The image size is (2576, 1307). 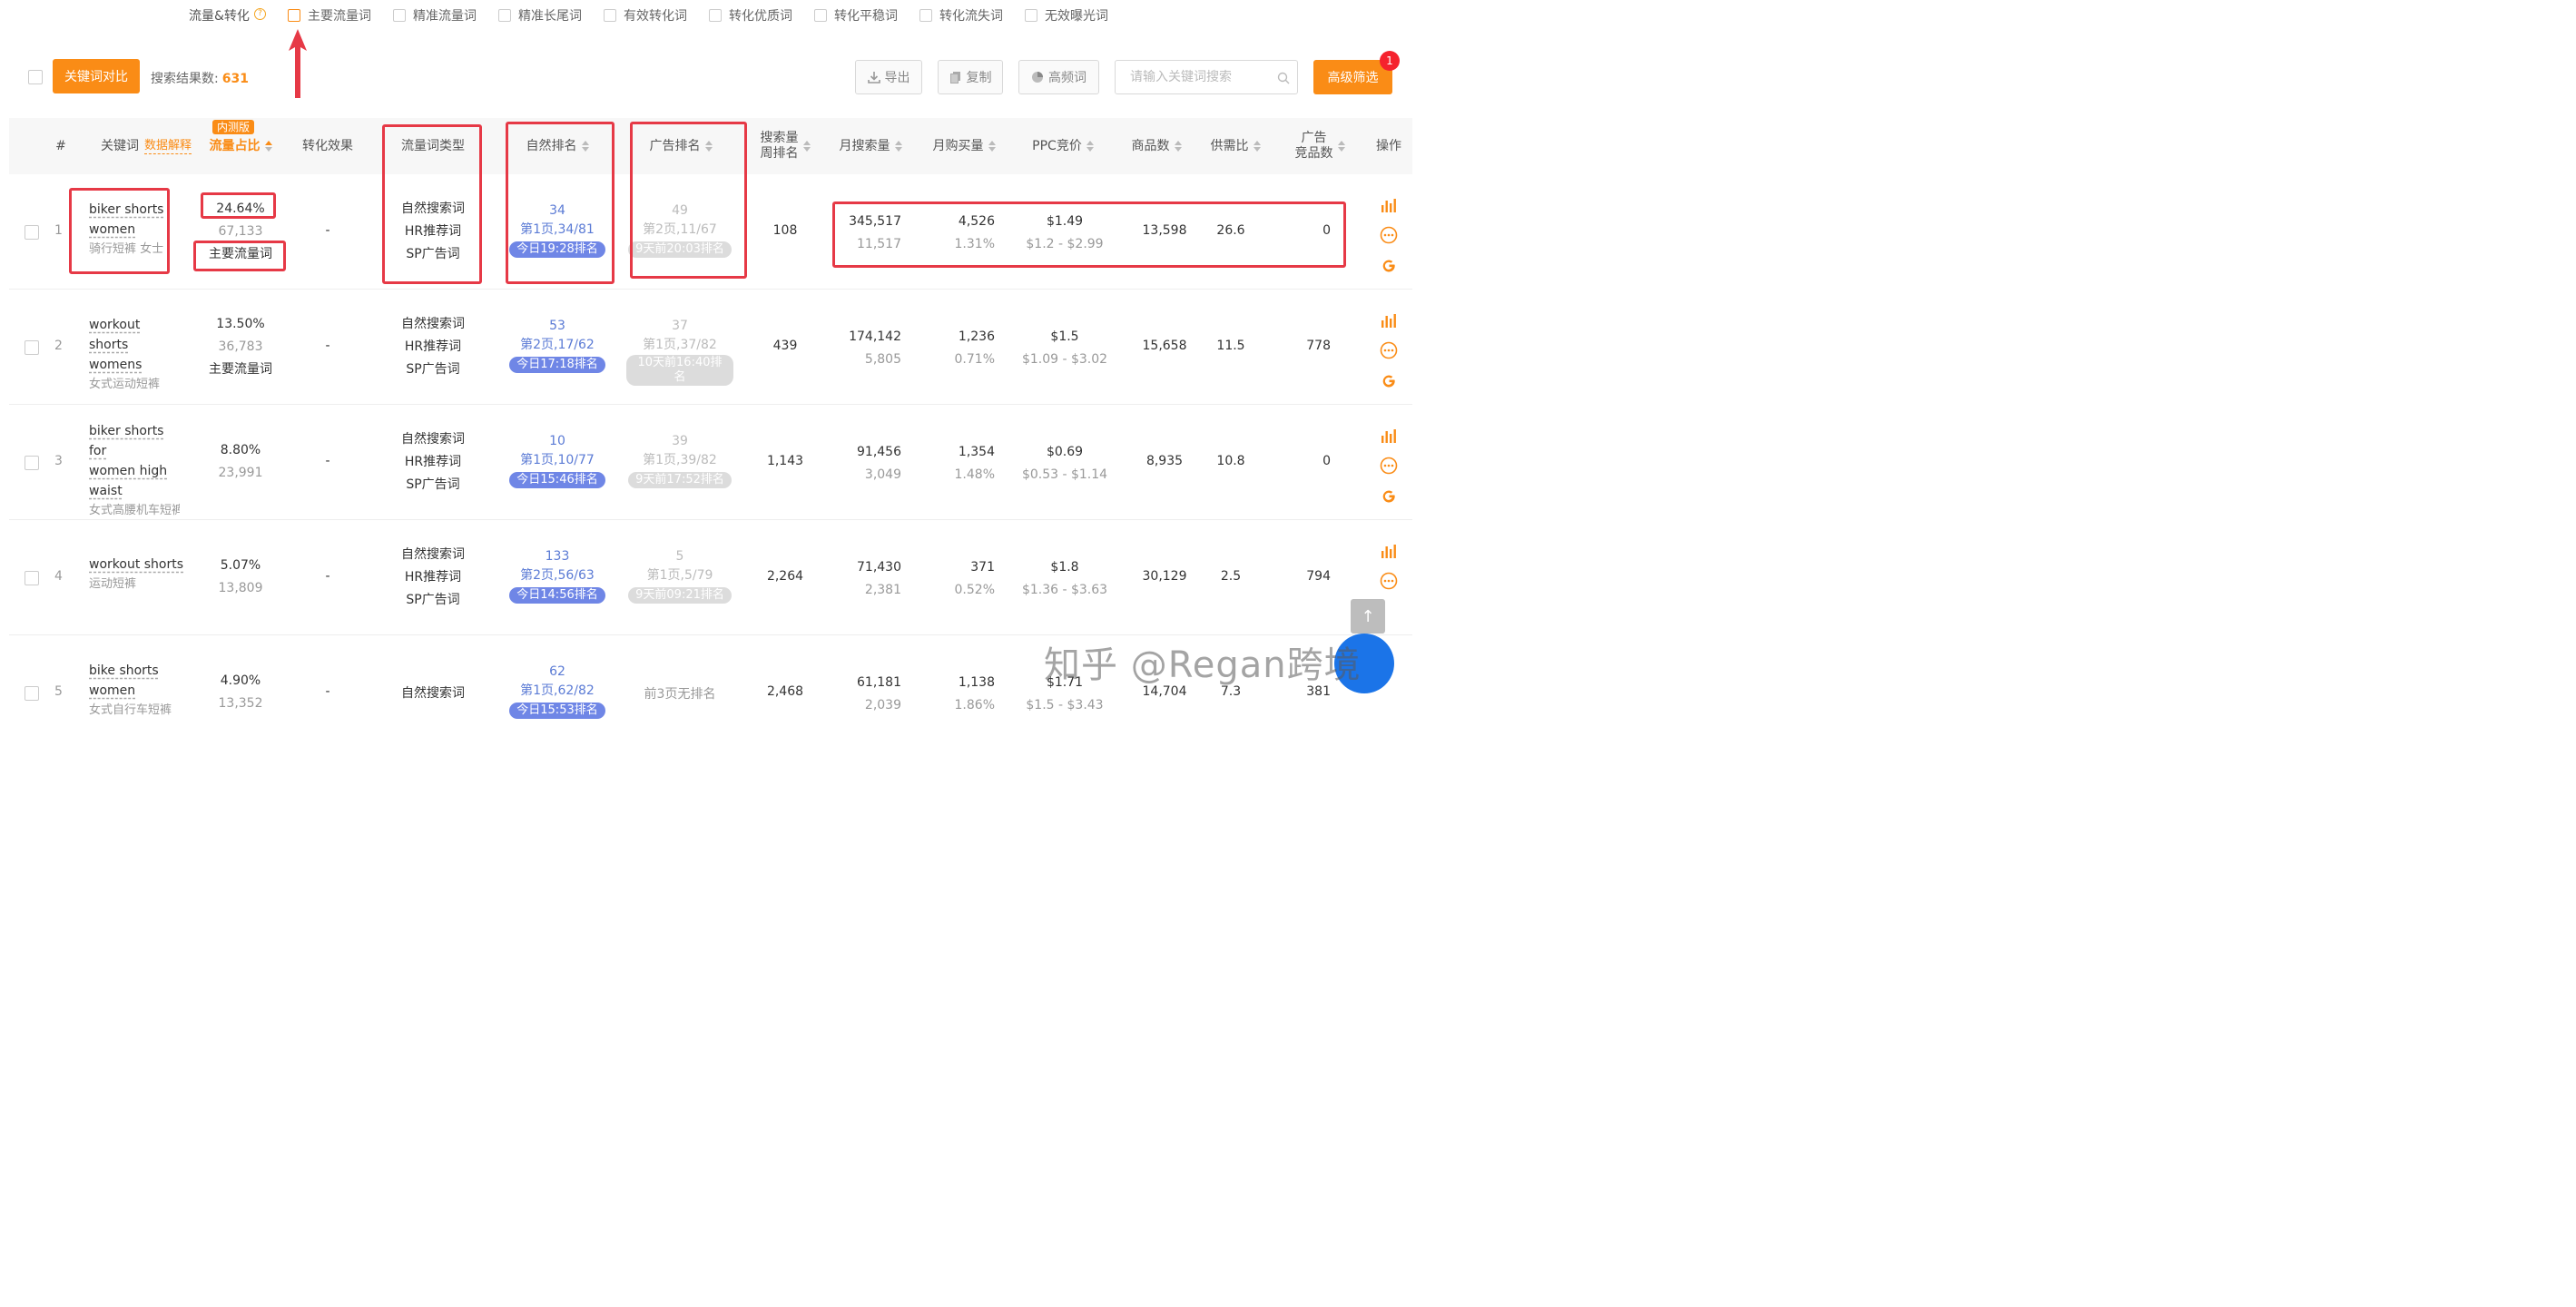 What do you see at coordinates (167, 146) in the screenshot?
I see `data-explain-link: 数据解释` at bounding box center [167, 146].